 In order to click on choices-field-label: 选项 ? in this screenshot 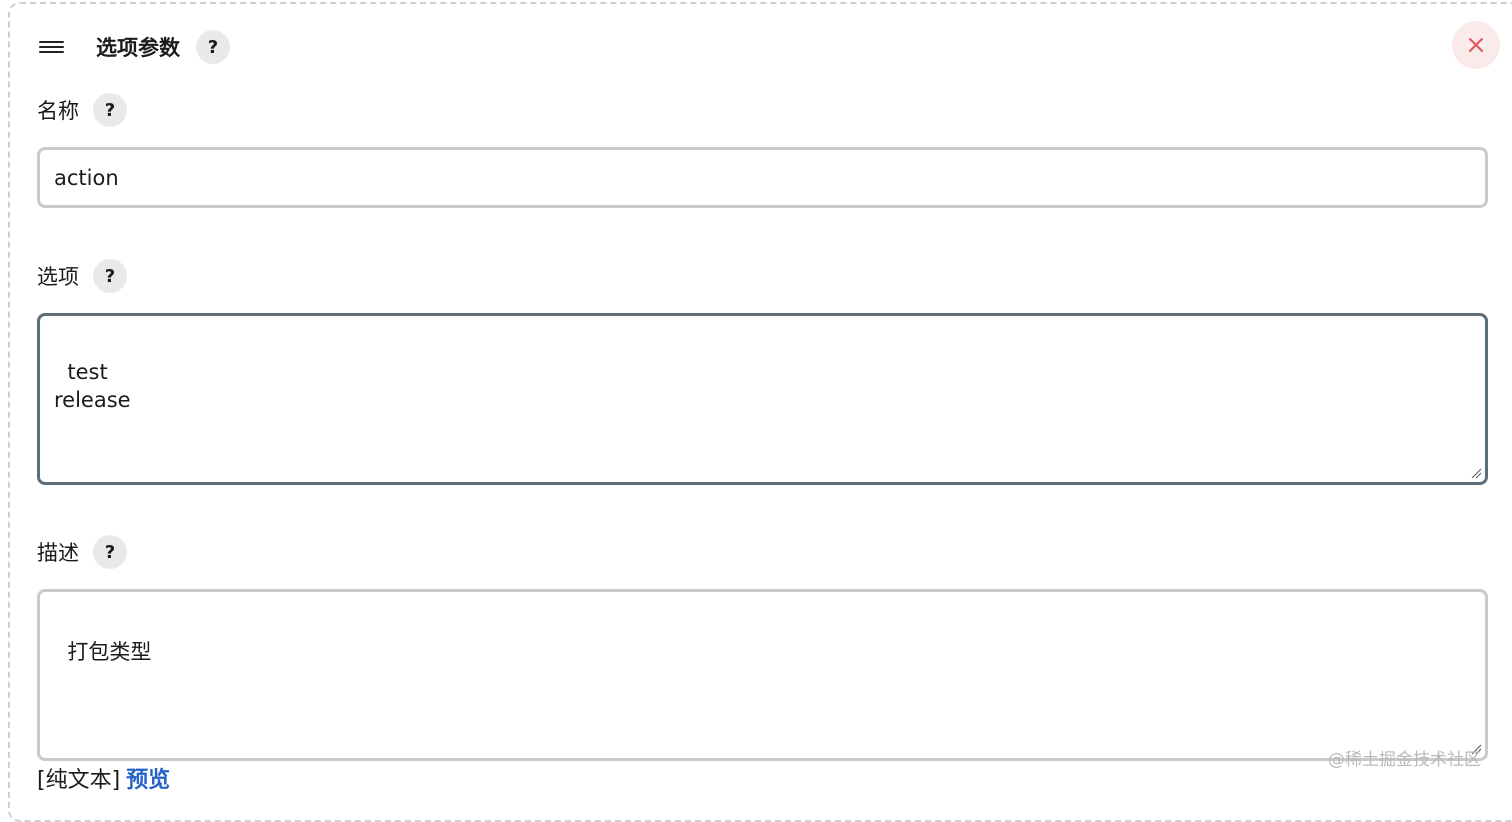, I will do `click(82, 276)`.